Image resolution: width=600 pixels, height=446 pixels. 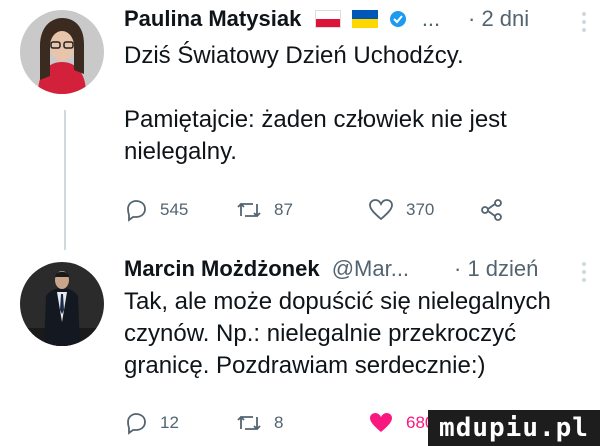 What do you see at coordinates (174, 209) in the screenshot?
I see `reply-count: 545` at bounding box center [174, 209].